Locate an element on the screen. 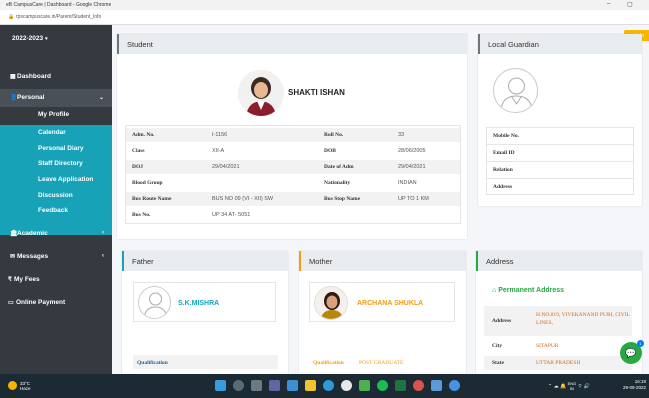 The image size is (649, 398). edge-icon is located at coordinates (328, 385).